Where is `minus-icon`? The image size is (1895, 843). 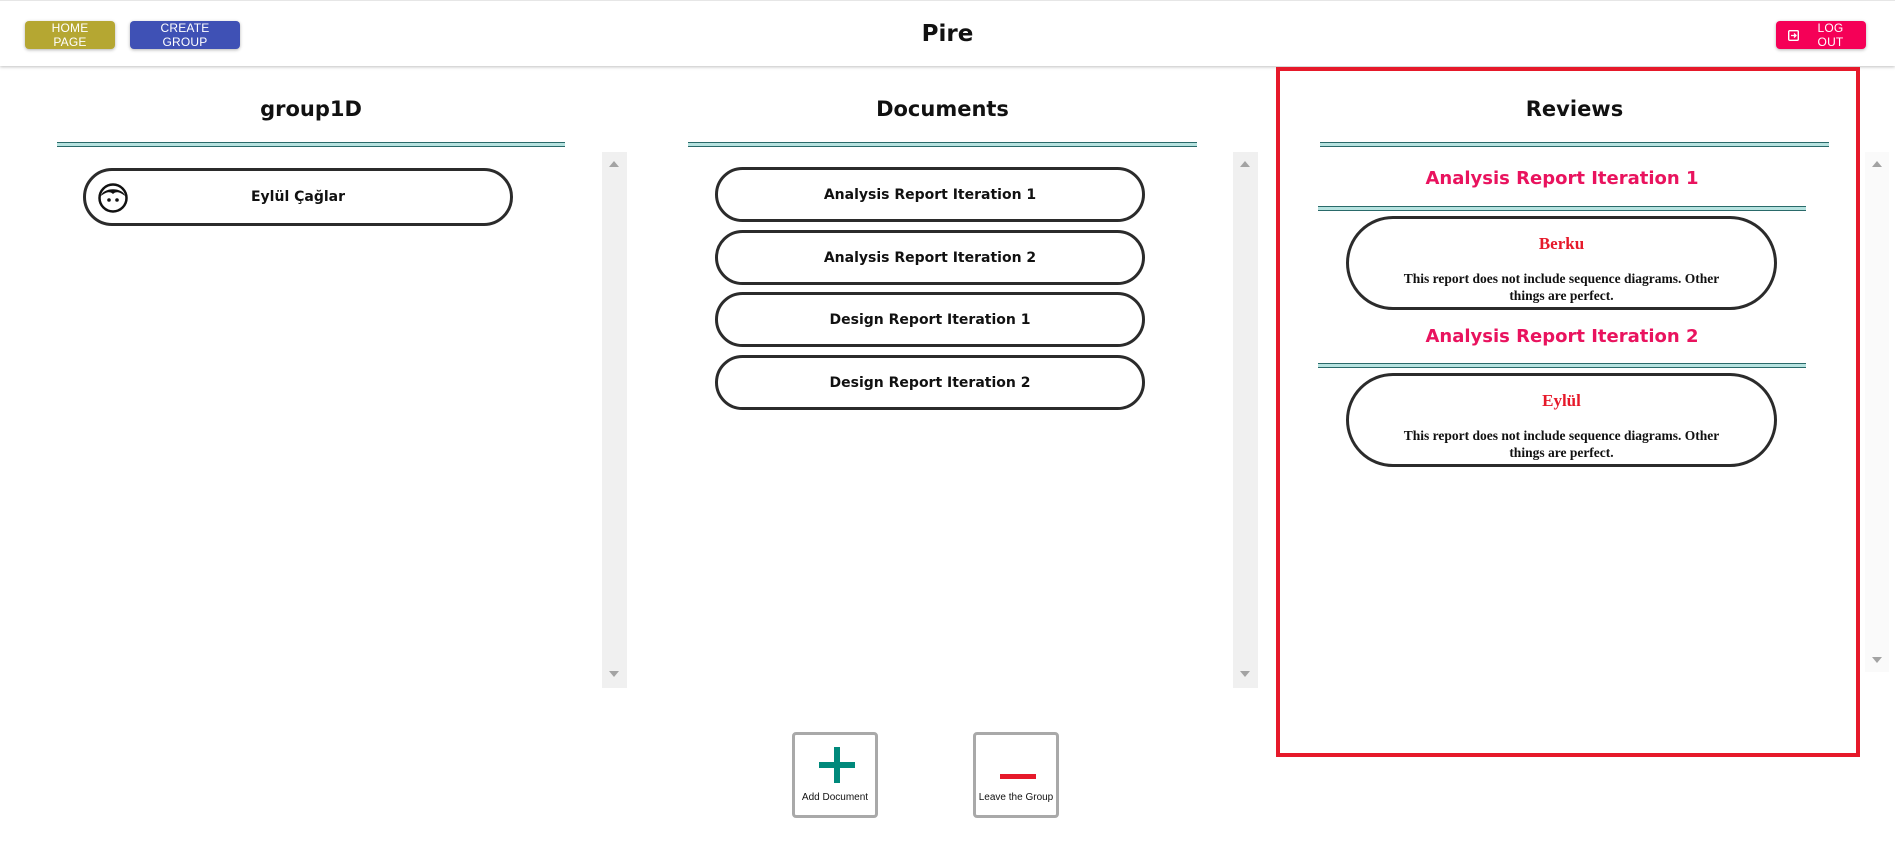 minus-icon is located at coordinates (1018, 774).